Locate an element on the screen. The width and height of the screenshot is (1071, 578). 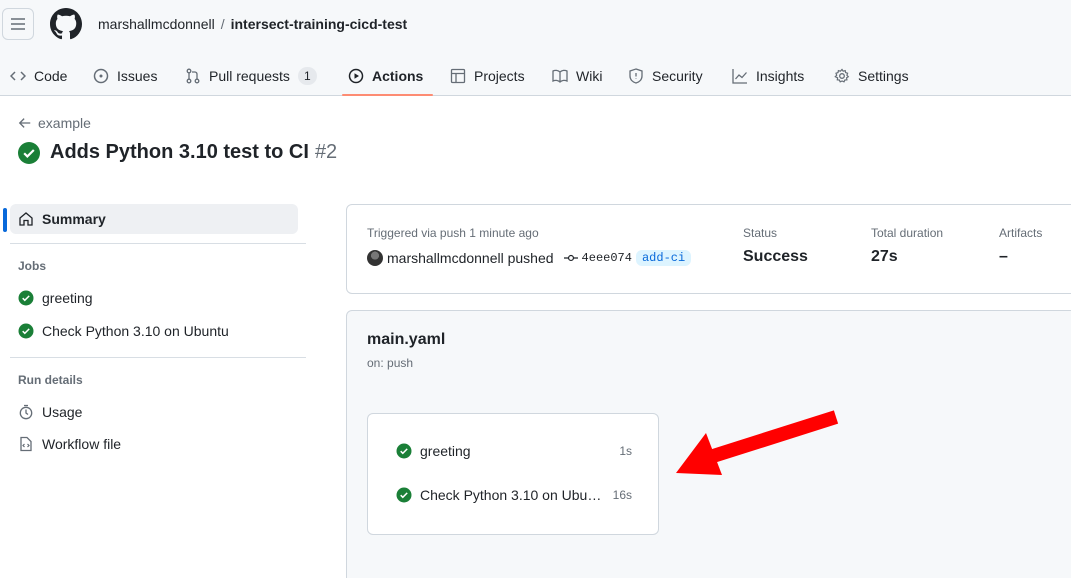
sidebar-item-workflow-file: Workflow file is located at coordinates (154, 444).